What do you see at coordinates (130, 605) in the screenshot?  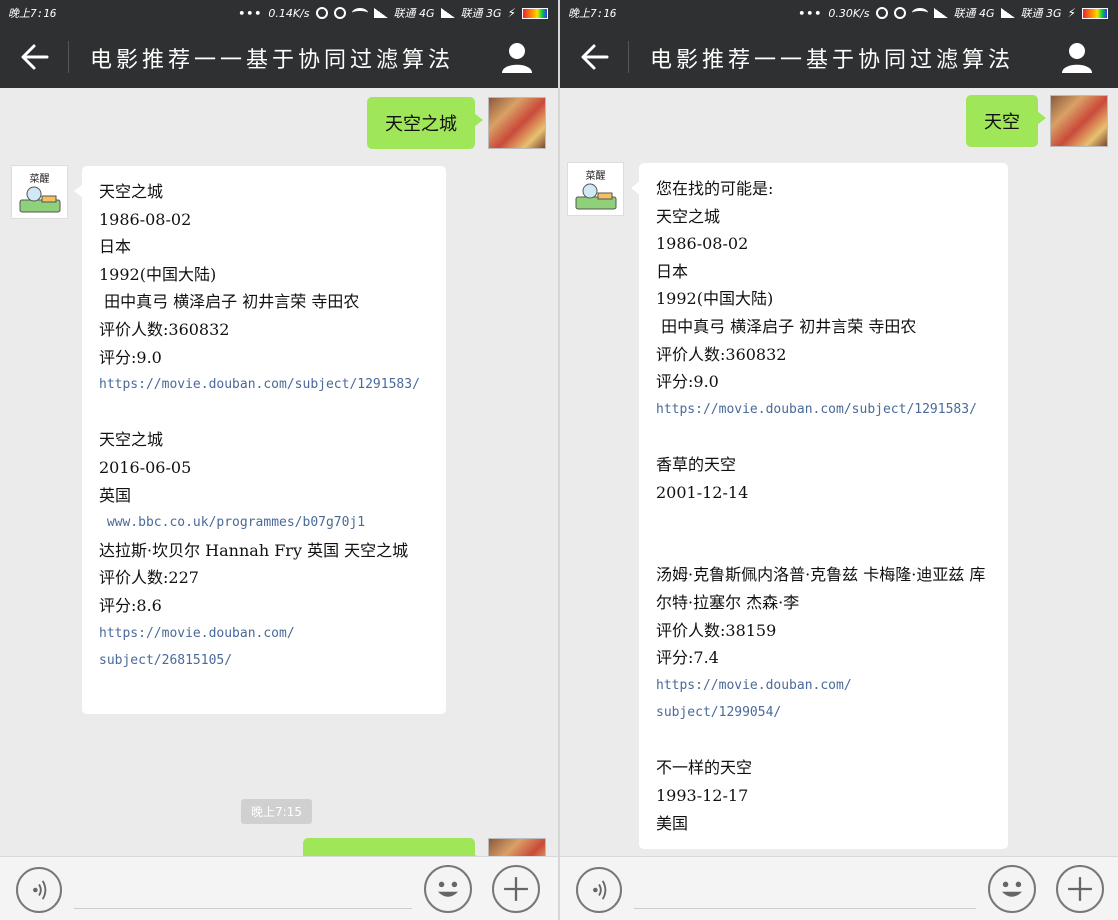 I see `reply-line: 评分:8.6` at bounding box center [130, 605].